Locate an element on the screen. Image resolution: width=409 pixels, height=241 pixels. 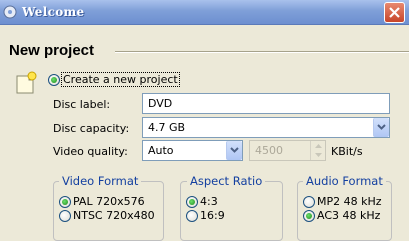
create-project-radio is located at coordinates (54, 80).